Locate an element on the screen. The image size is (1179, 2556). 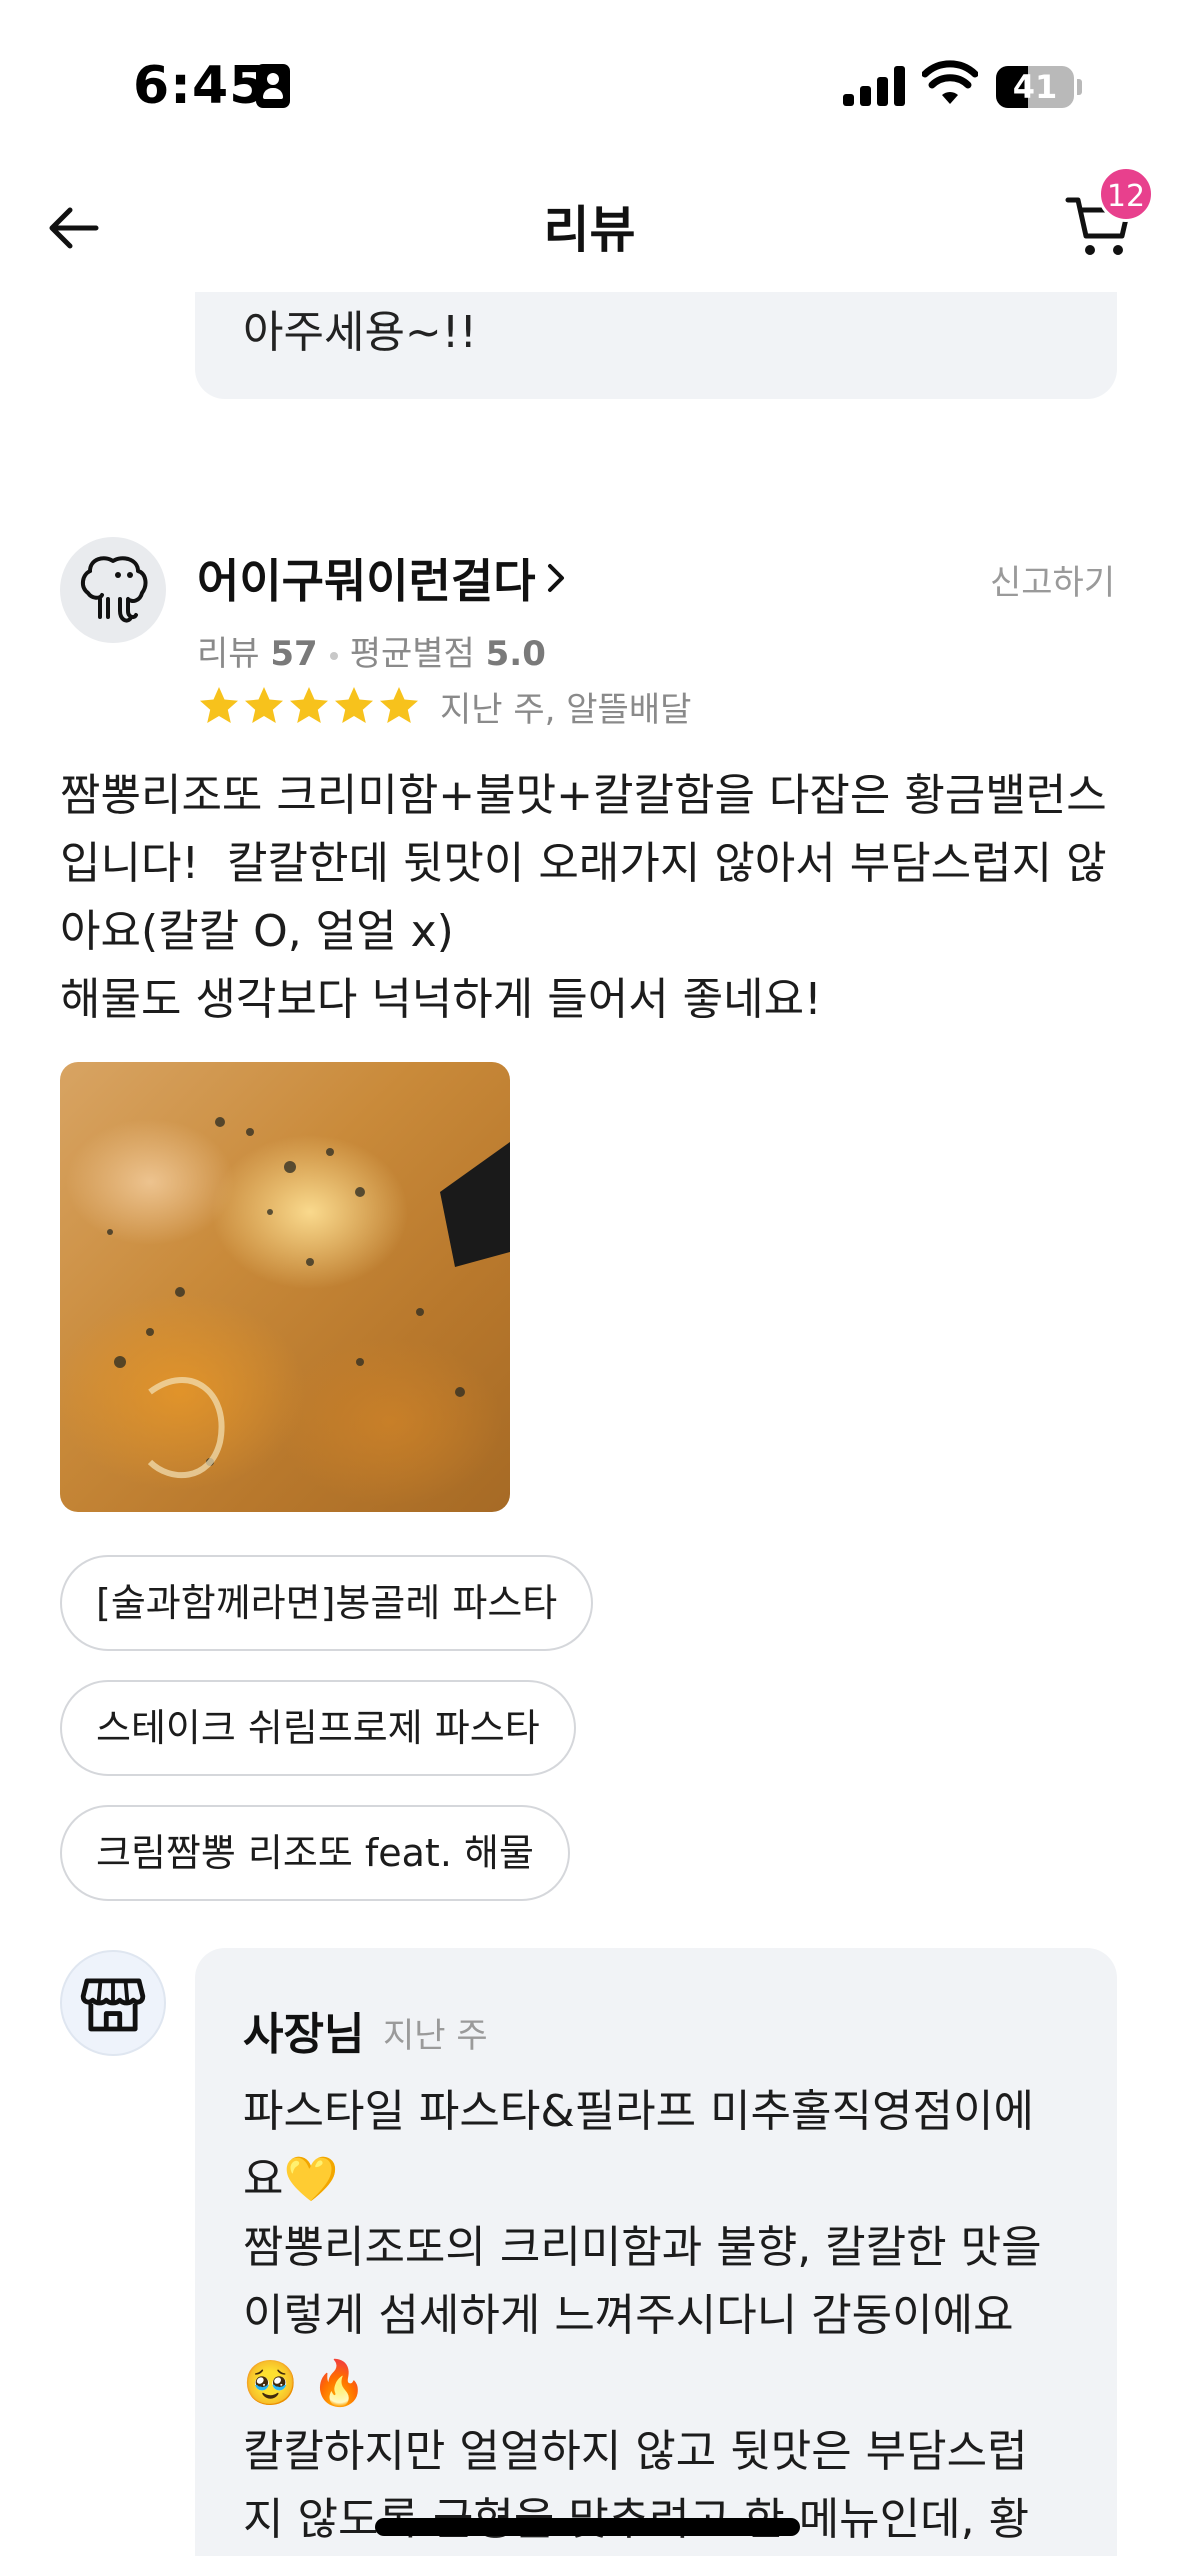
cart-count-badge: 12 is located at coordinates (1126, 194).